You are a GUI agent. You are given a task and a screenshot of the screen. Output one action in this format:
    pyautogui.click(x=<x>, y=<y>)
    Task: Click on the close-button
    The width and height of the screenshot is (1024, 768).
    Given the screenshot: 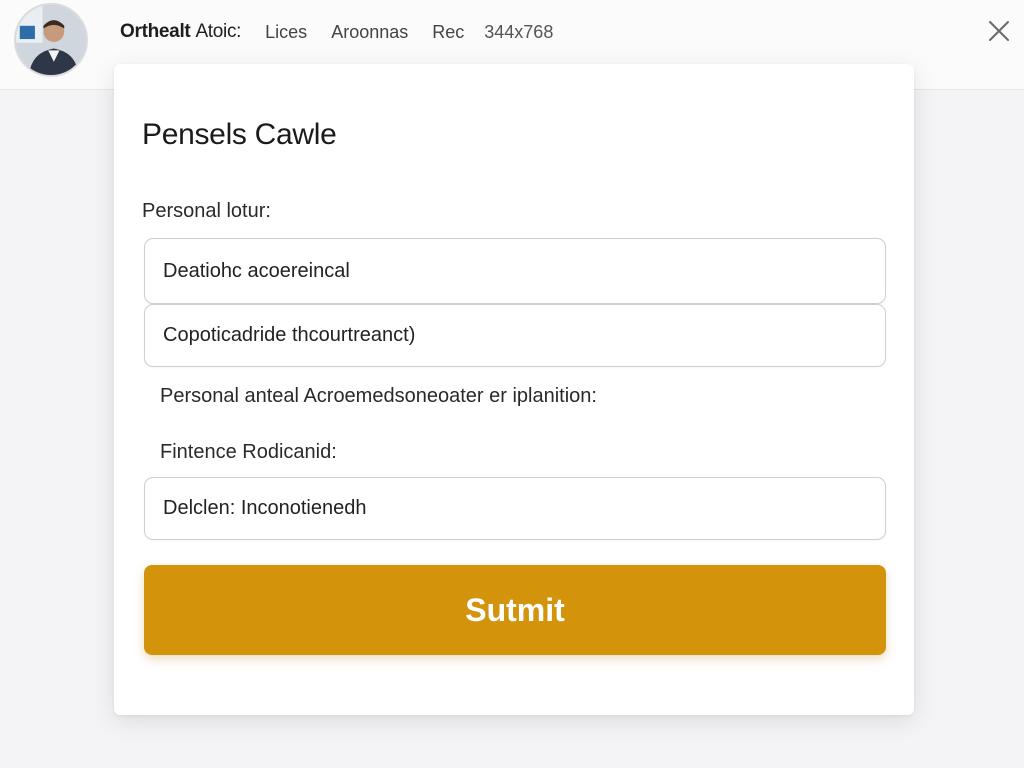 What is the action you would take?
    pyautogui.click(x=999, y=31)
    